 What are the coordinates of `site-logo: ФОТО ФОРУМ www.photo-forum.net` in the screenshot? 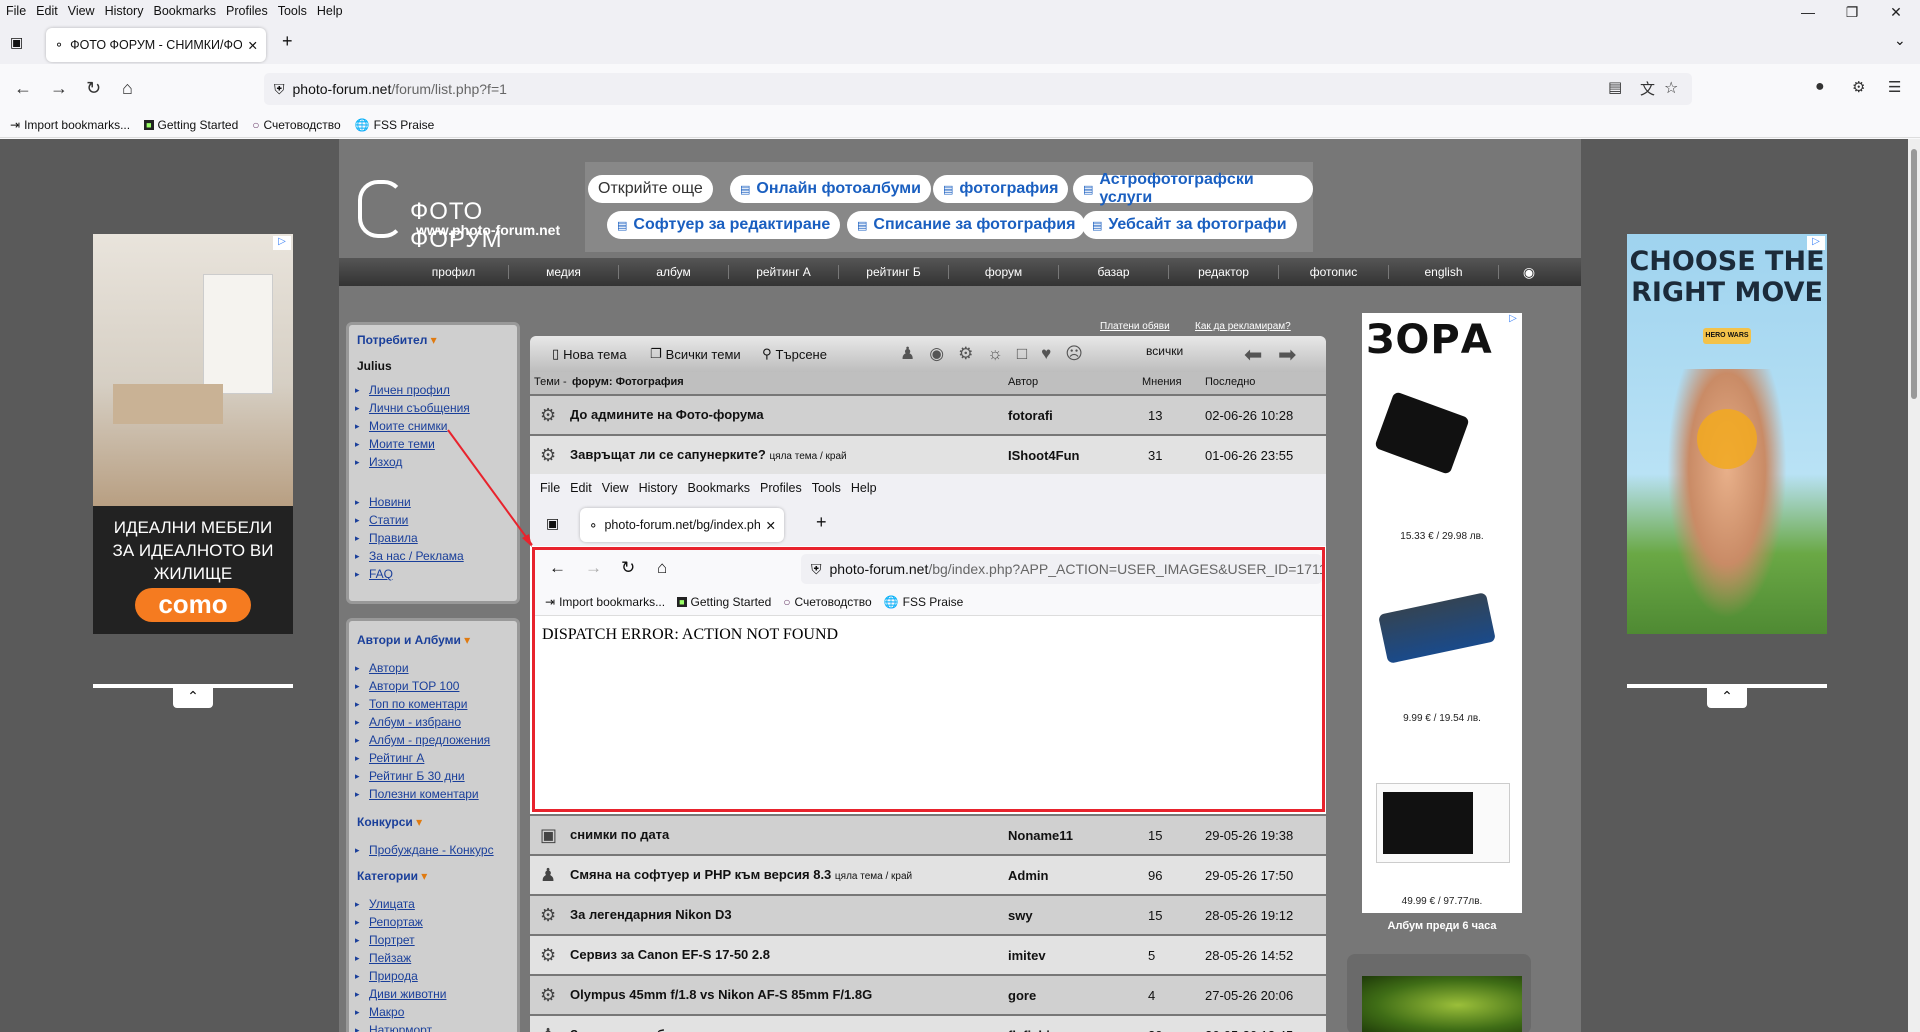 It's located at (463, 211).